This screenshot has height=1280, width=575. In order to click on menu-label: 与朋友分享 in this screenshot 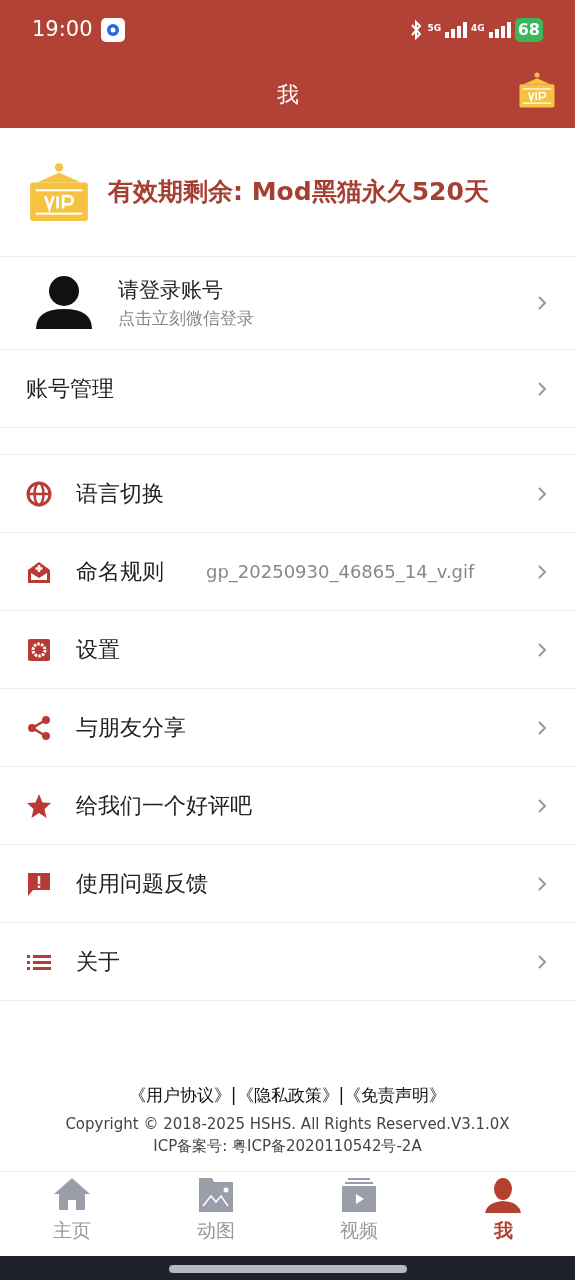, I will do `click(131, 728)`.